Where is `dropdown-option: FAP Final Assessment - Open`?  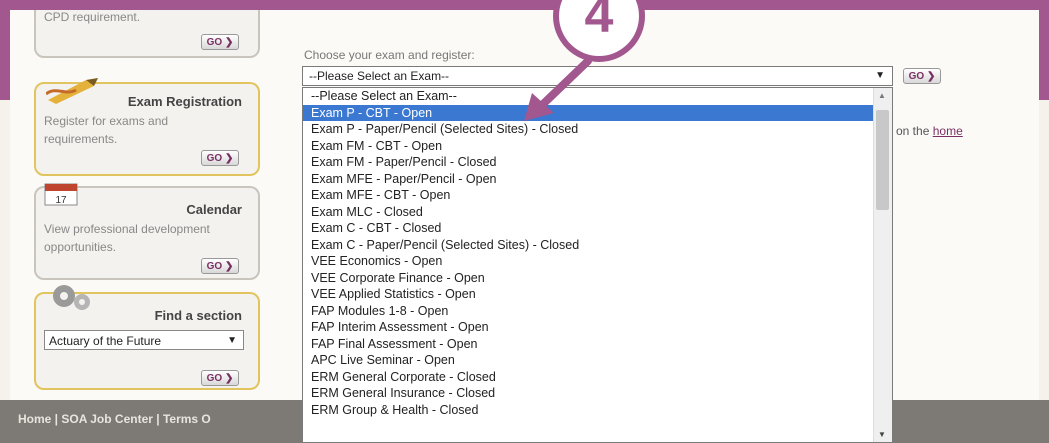 dropdown-option: FAP Final Assessment - Open is located at coordinates (597, 344).